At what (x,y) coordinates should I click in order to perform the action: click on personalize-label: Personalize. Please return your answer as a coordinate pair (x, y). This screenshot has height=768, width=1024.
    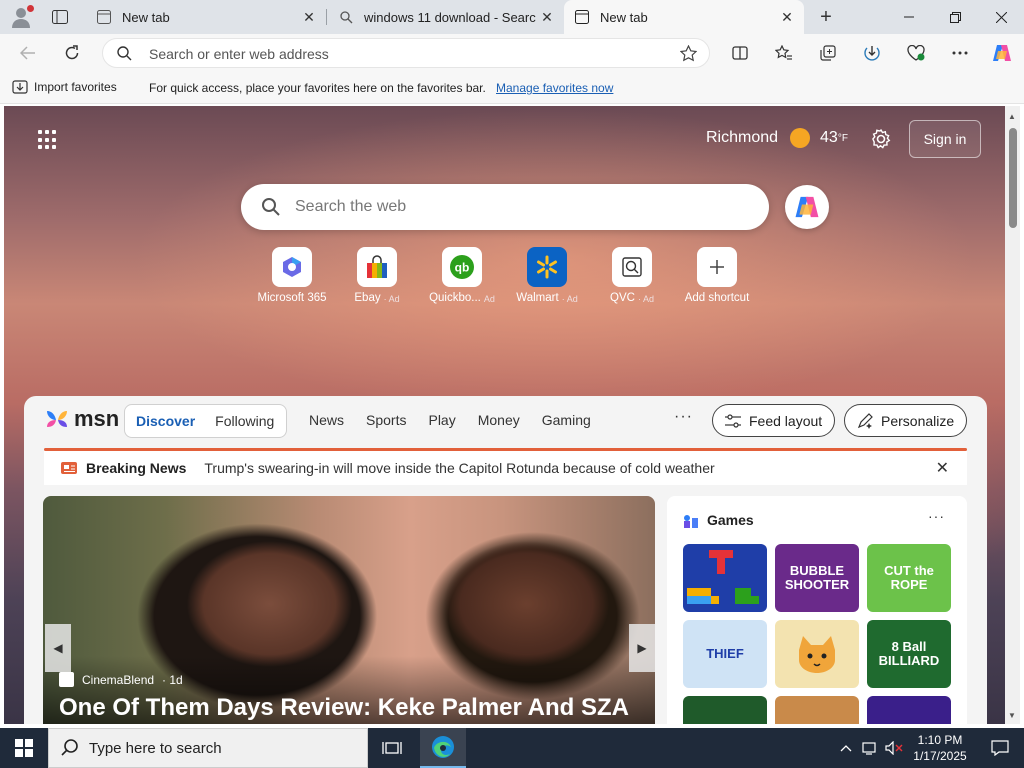
    Looking at the image, I should click on (918, 420).